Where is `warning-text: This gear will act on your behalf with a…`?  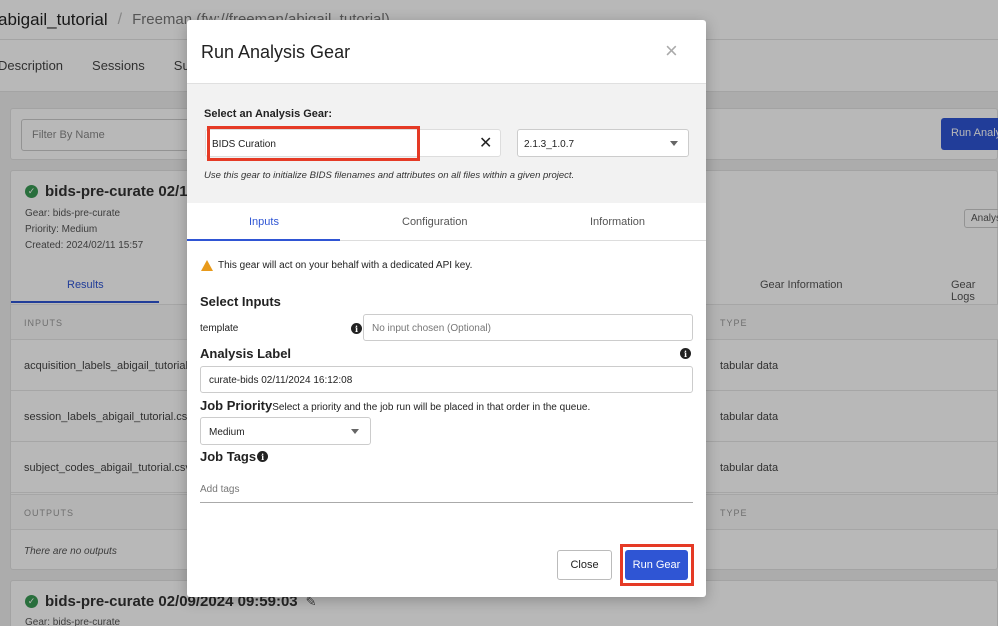
warning-text: This gear will act on your behalf with a… is located at coordinates (345, 265).